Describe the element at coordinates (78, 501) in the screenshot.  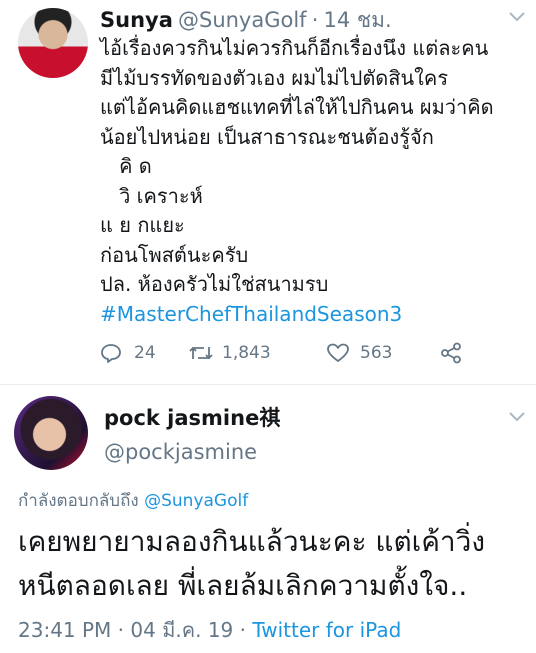
I see `replying-to-label: กำลังตอบกลับถึง` at that location.